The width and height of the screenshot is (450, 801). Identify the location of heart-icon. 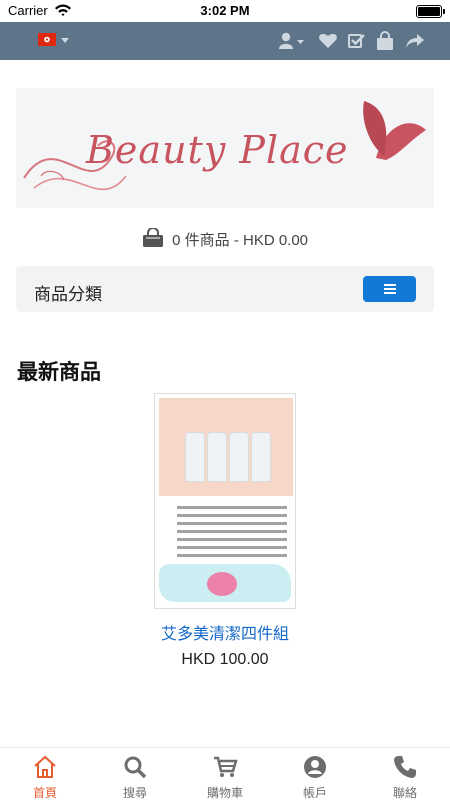
(328, 41).